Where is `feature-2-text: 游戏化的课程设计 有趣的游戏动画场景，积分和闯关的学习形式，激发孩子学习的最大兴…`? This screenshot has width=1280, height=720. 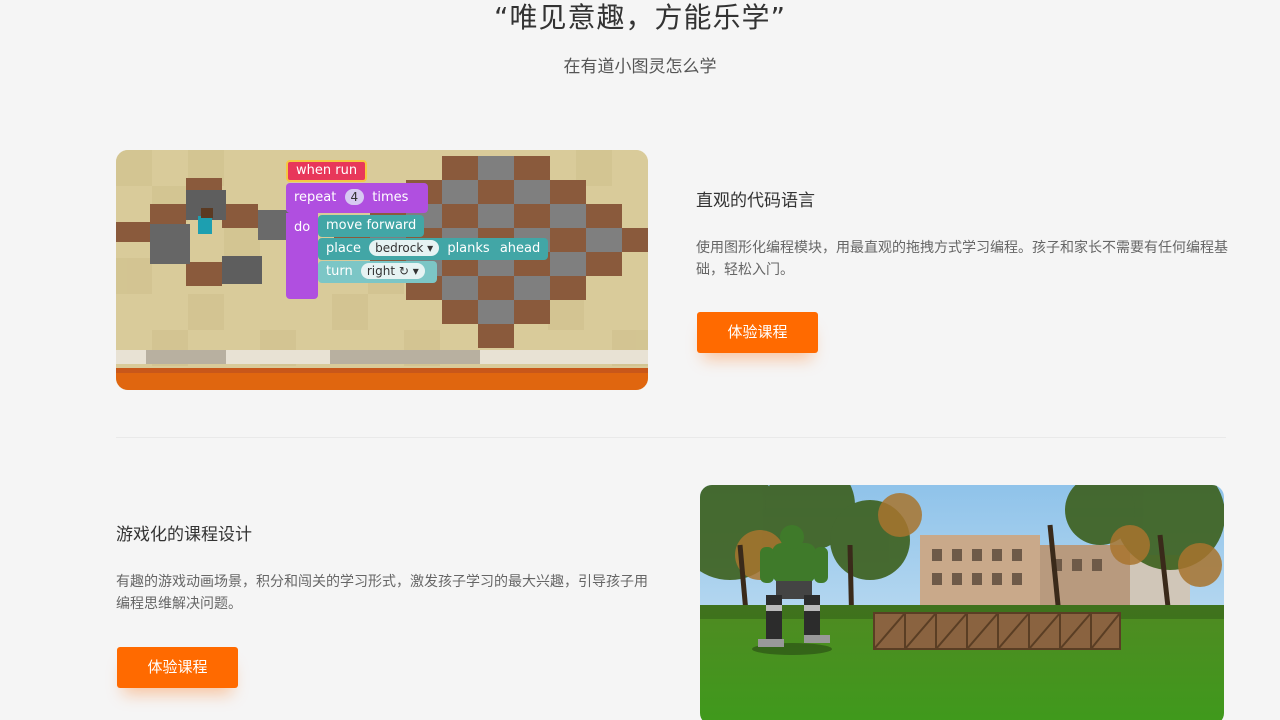
feature-2-text: 游戏化的课程设计 有趣的游戏动画场景，积分和闯关的学习形式，激发孩子学习的最大兴… is located at coordinates (386, 567).